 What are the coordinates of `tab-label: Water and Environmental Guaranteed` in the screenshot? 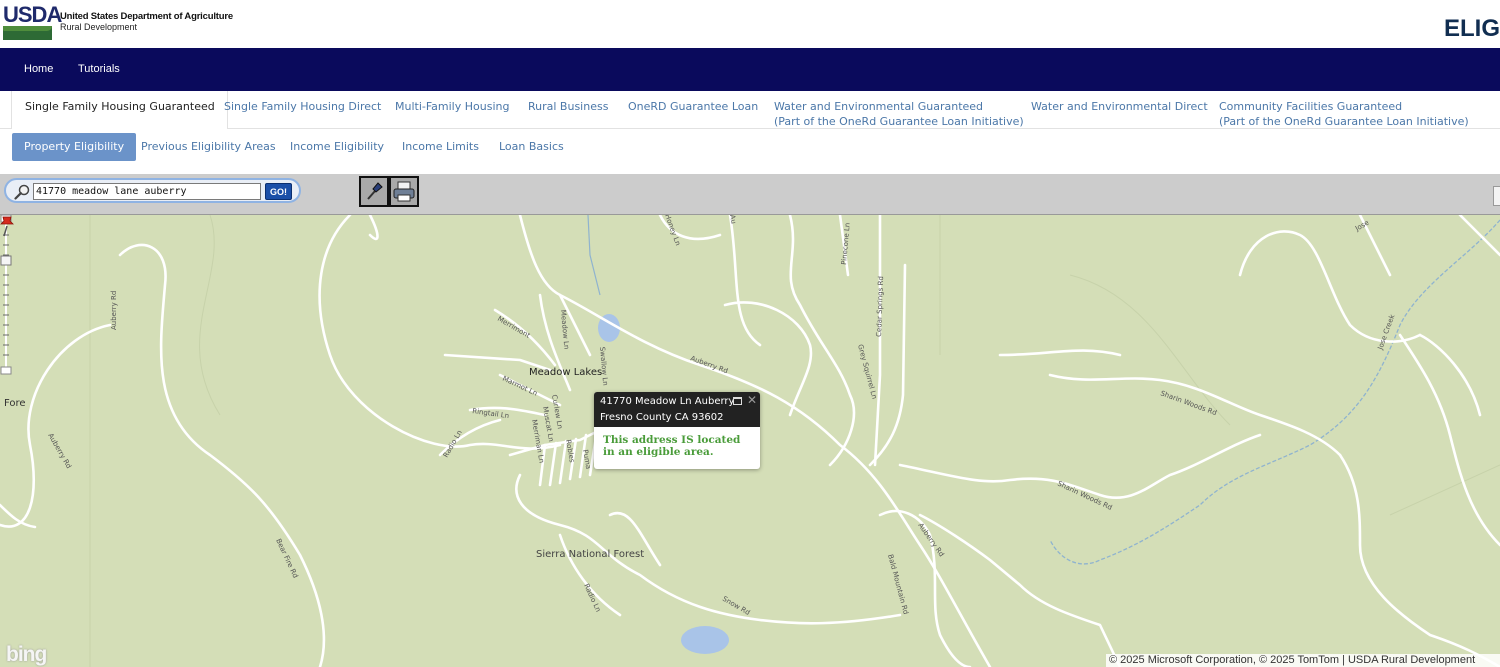 It's located at (879, 106).